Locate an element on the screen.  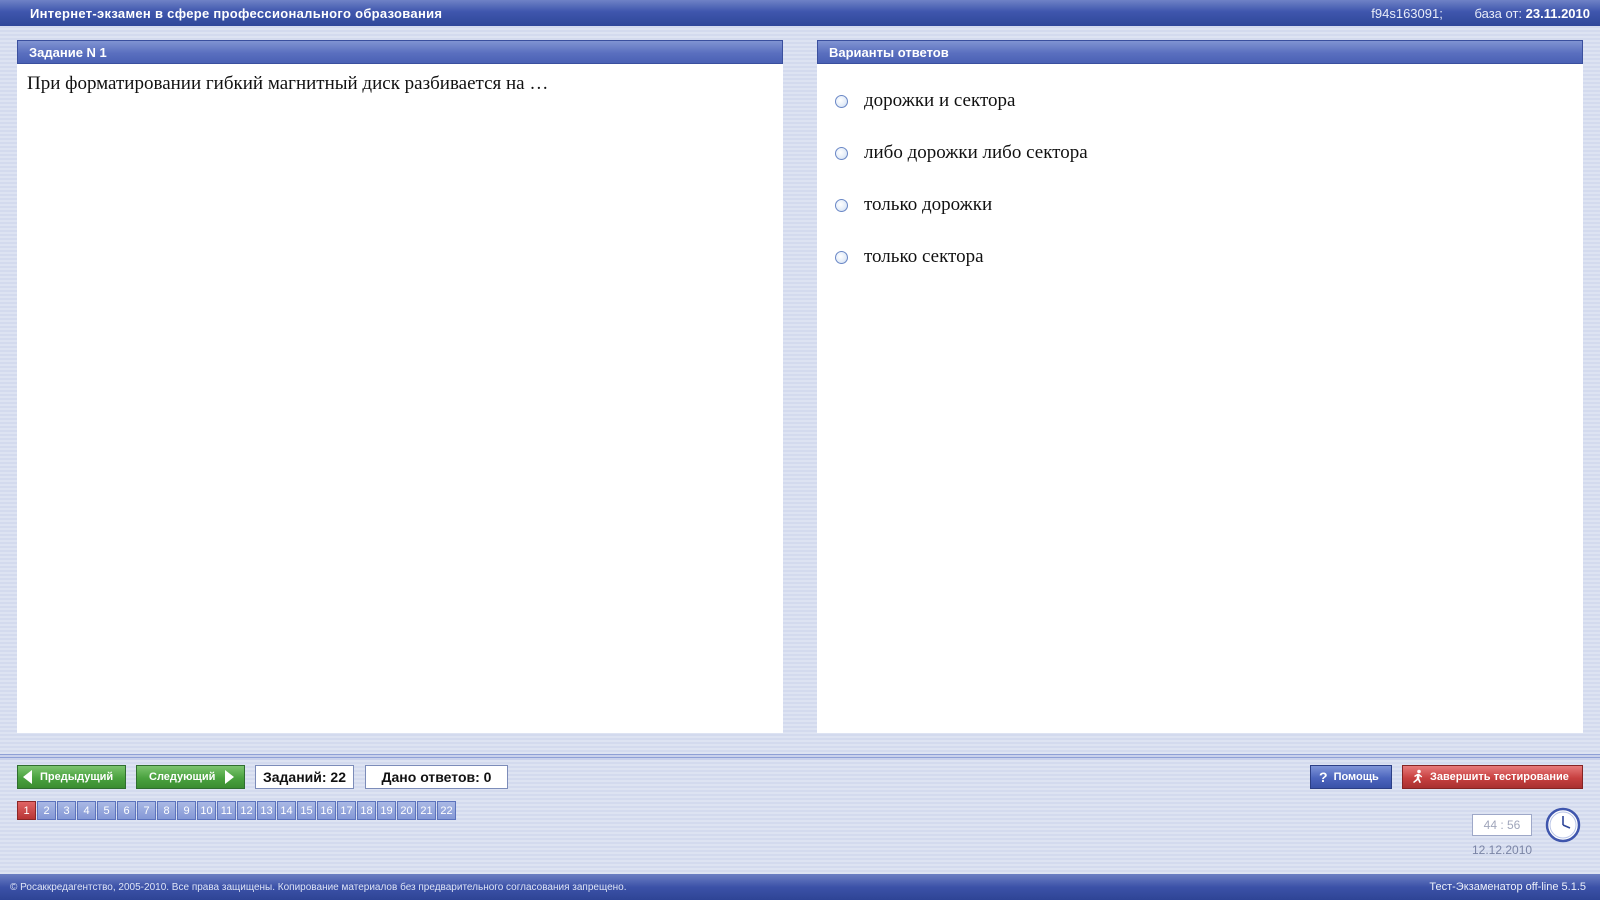
task-number-button: 4 is located at coordinates (86, 810).